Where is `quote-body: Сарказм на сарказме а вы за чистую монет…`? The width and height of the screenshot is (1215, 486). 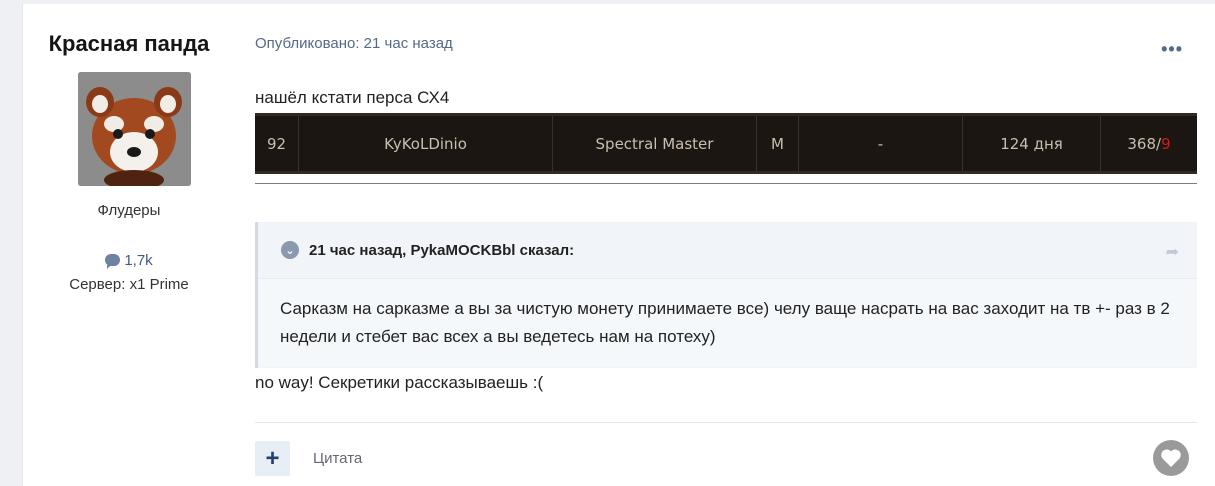
quote-body: Сарказм на сарказме а вы за чистую монет… is located at coordinates (727, 322).